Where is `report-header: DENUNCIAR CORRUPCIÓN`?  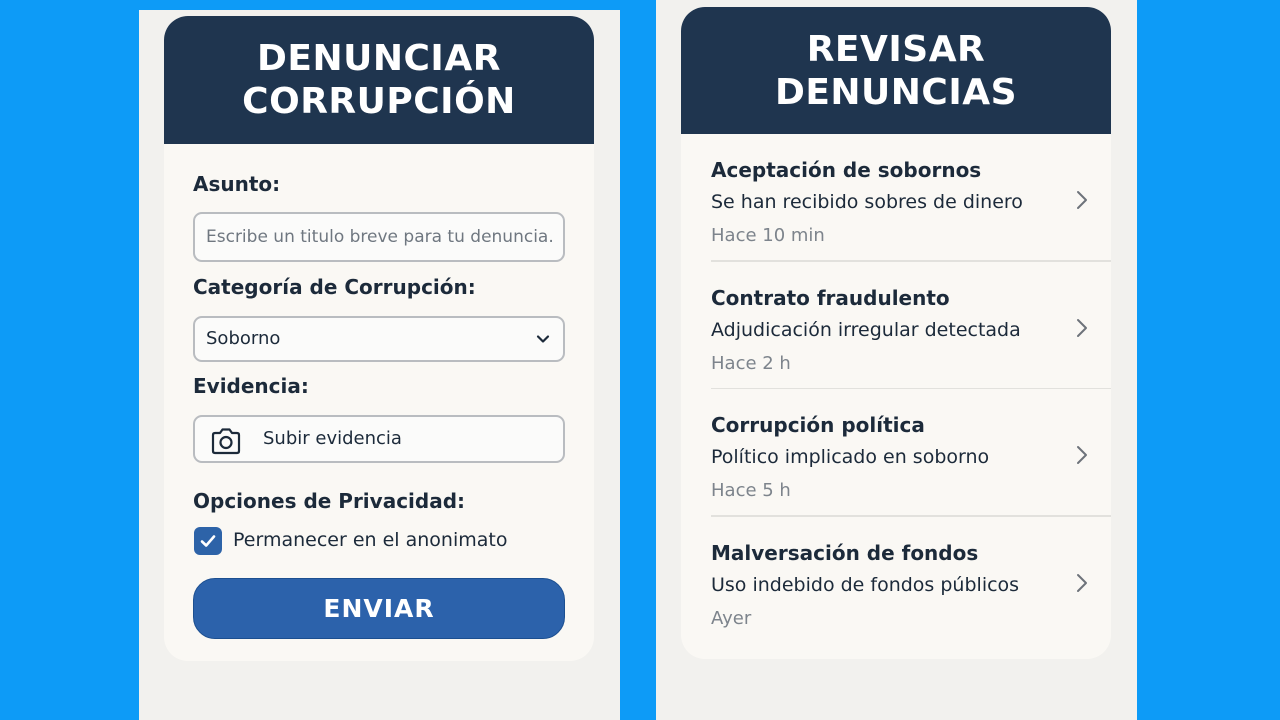
report-header: DENUNCIAR CORRUPCIÓN is located at coordinates (379, 80).